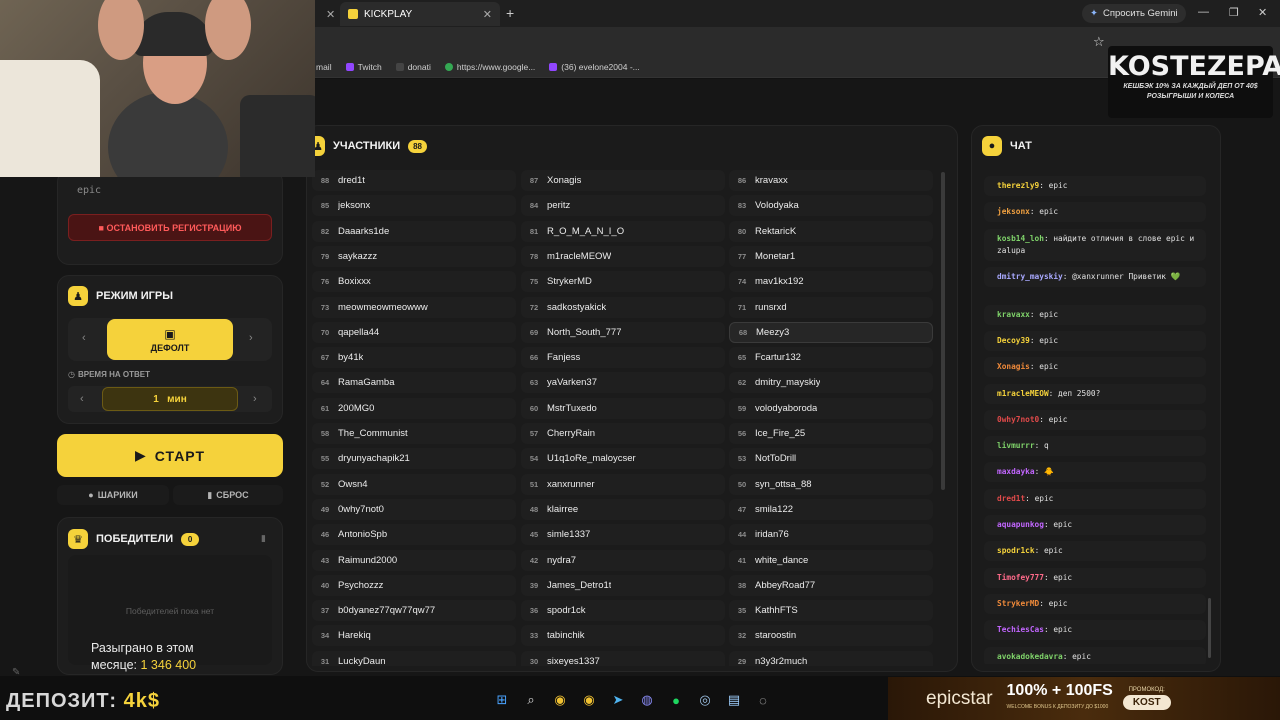 This screenshot has height=720, width=1280. I want to click on participant-row: 47 smila122, so click(831, 509).